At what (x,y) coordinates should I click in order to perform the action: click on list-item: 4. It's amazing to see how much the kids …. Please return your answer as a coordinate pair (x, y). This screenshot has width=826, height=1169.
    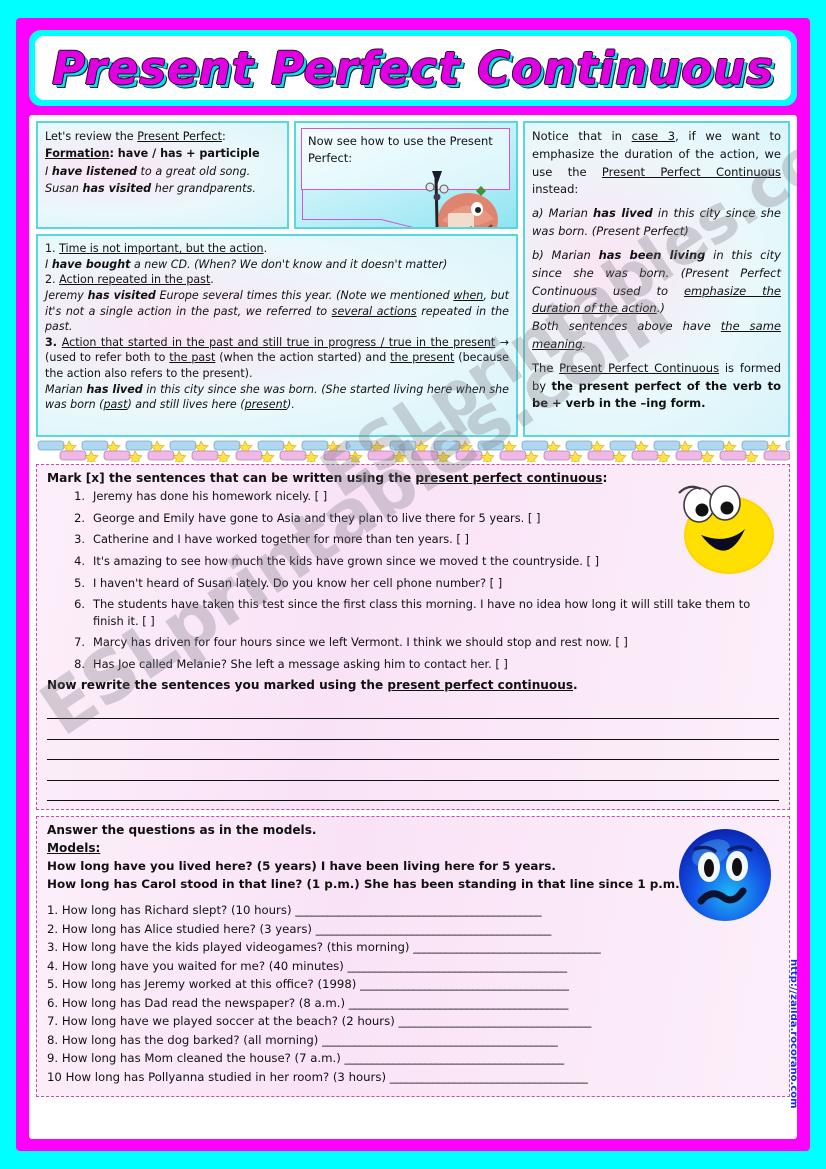
    Looking at the image, I should click on (419, 561).